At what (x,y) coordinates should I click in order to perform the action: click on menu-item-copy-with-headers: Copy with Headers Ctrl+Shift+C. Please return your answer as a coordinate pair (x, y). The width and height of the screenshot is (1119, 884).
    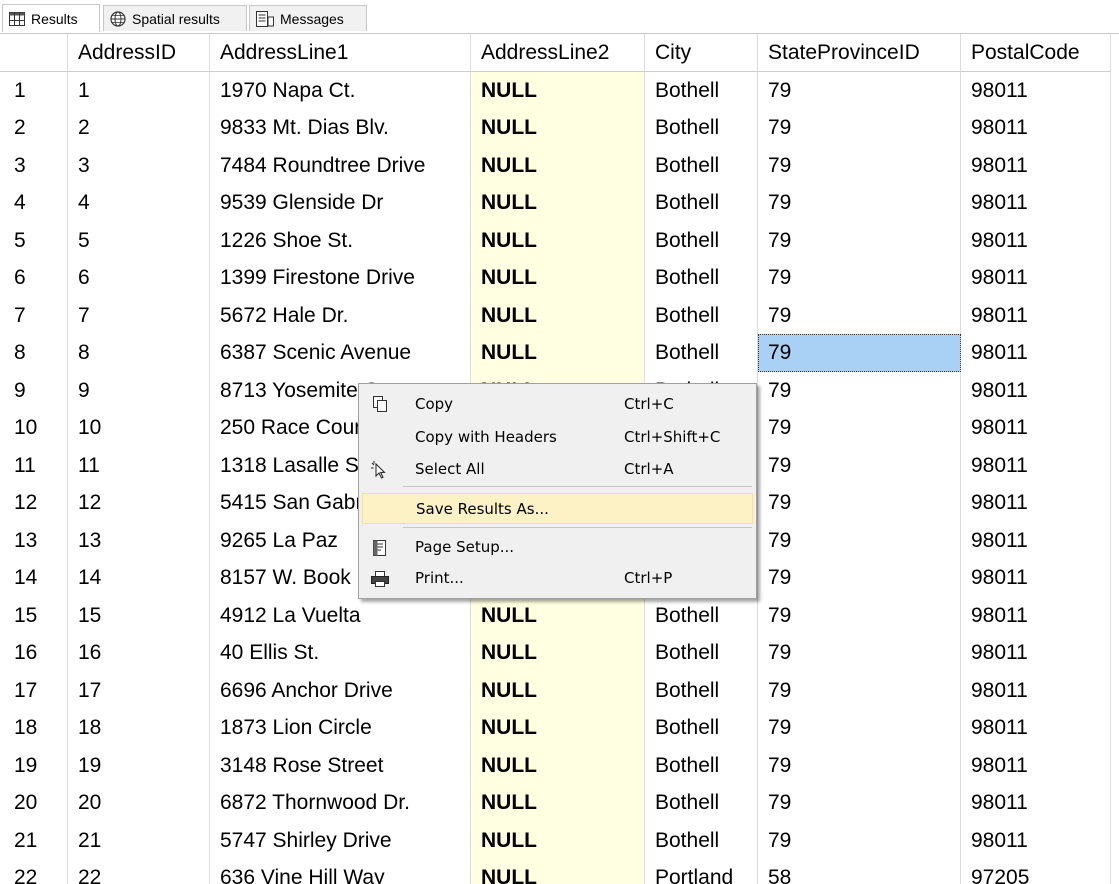
    Looking at the image, I should click on (557, 437).